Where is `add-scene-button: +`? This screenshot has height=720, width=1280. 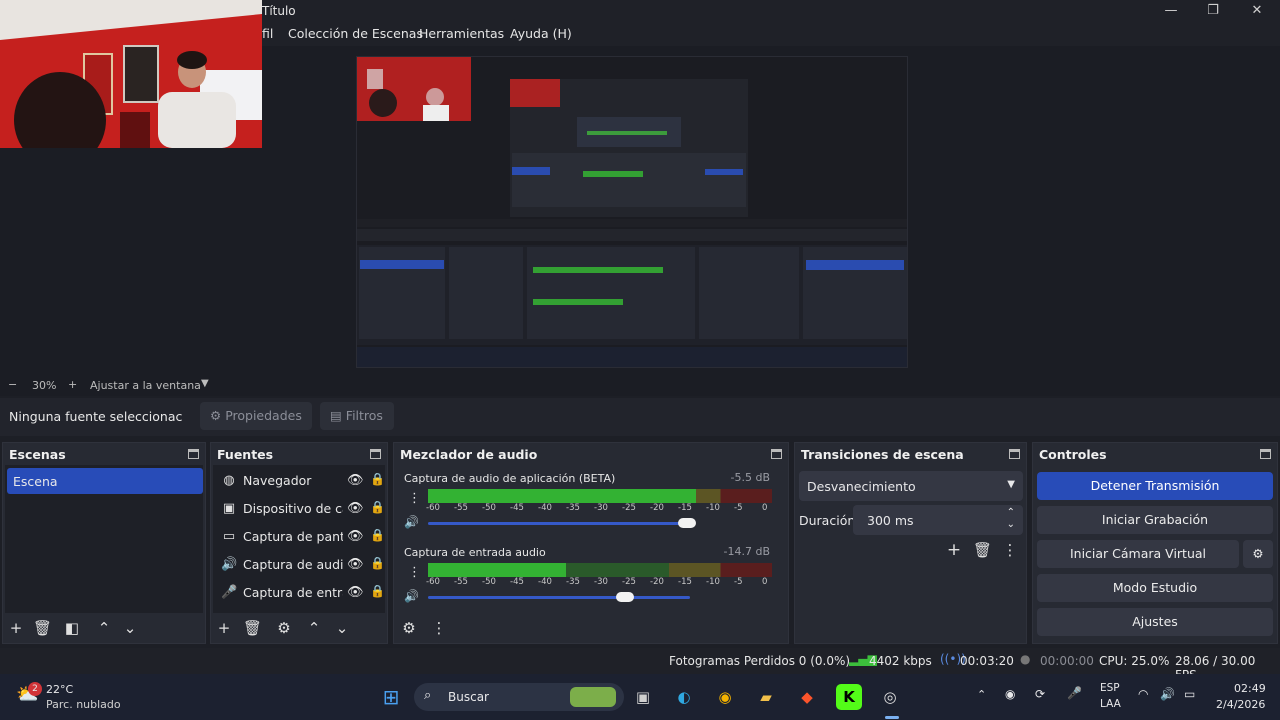
add-scene-button: + is located at coordinates (16, 628).